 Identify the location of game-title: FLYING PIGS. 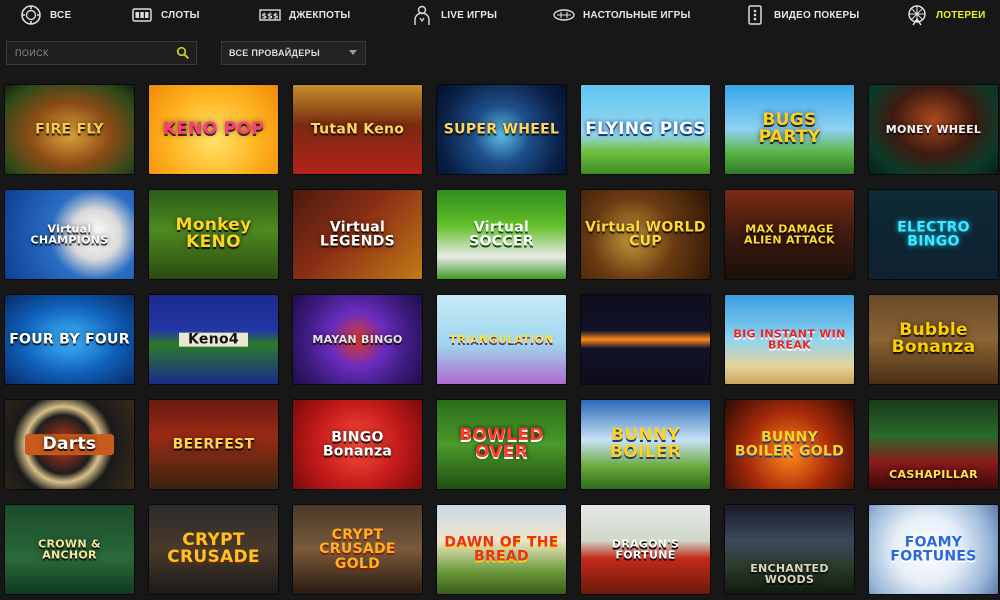
(645, 128).